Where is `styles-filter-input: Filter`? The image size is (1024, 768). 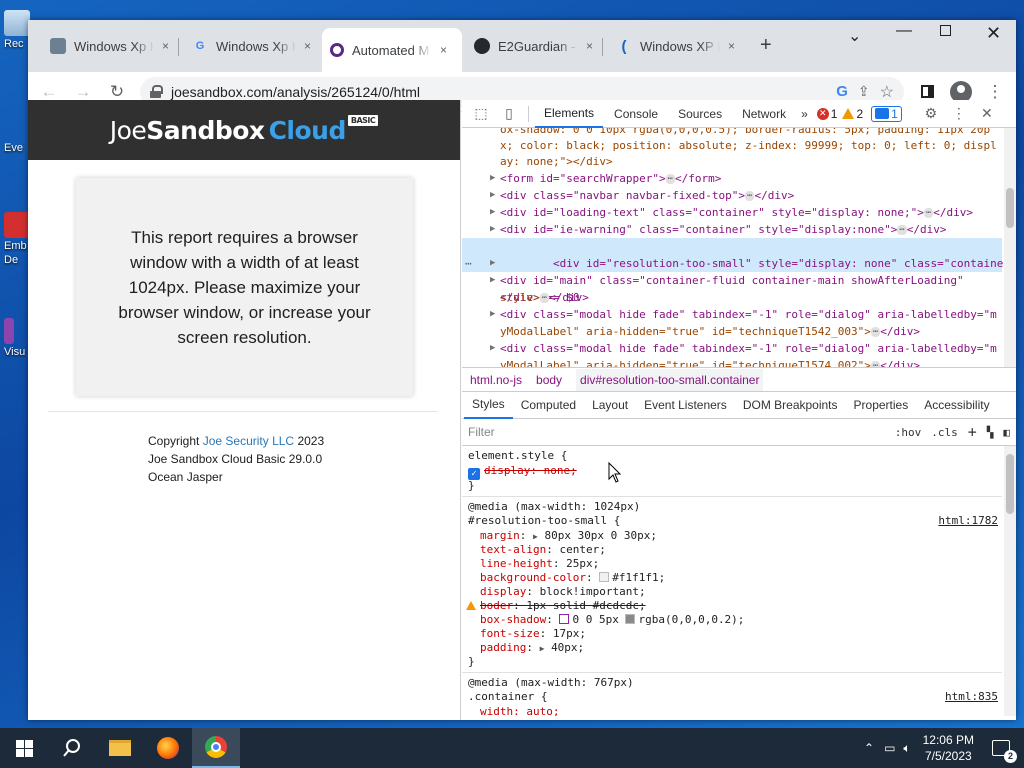
styles-filter-input: Filter is located at coordinates (676, 432).